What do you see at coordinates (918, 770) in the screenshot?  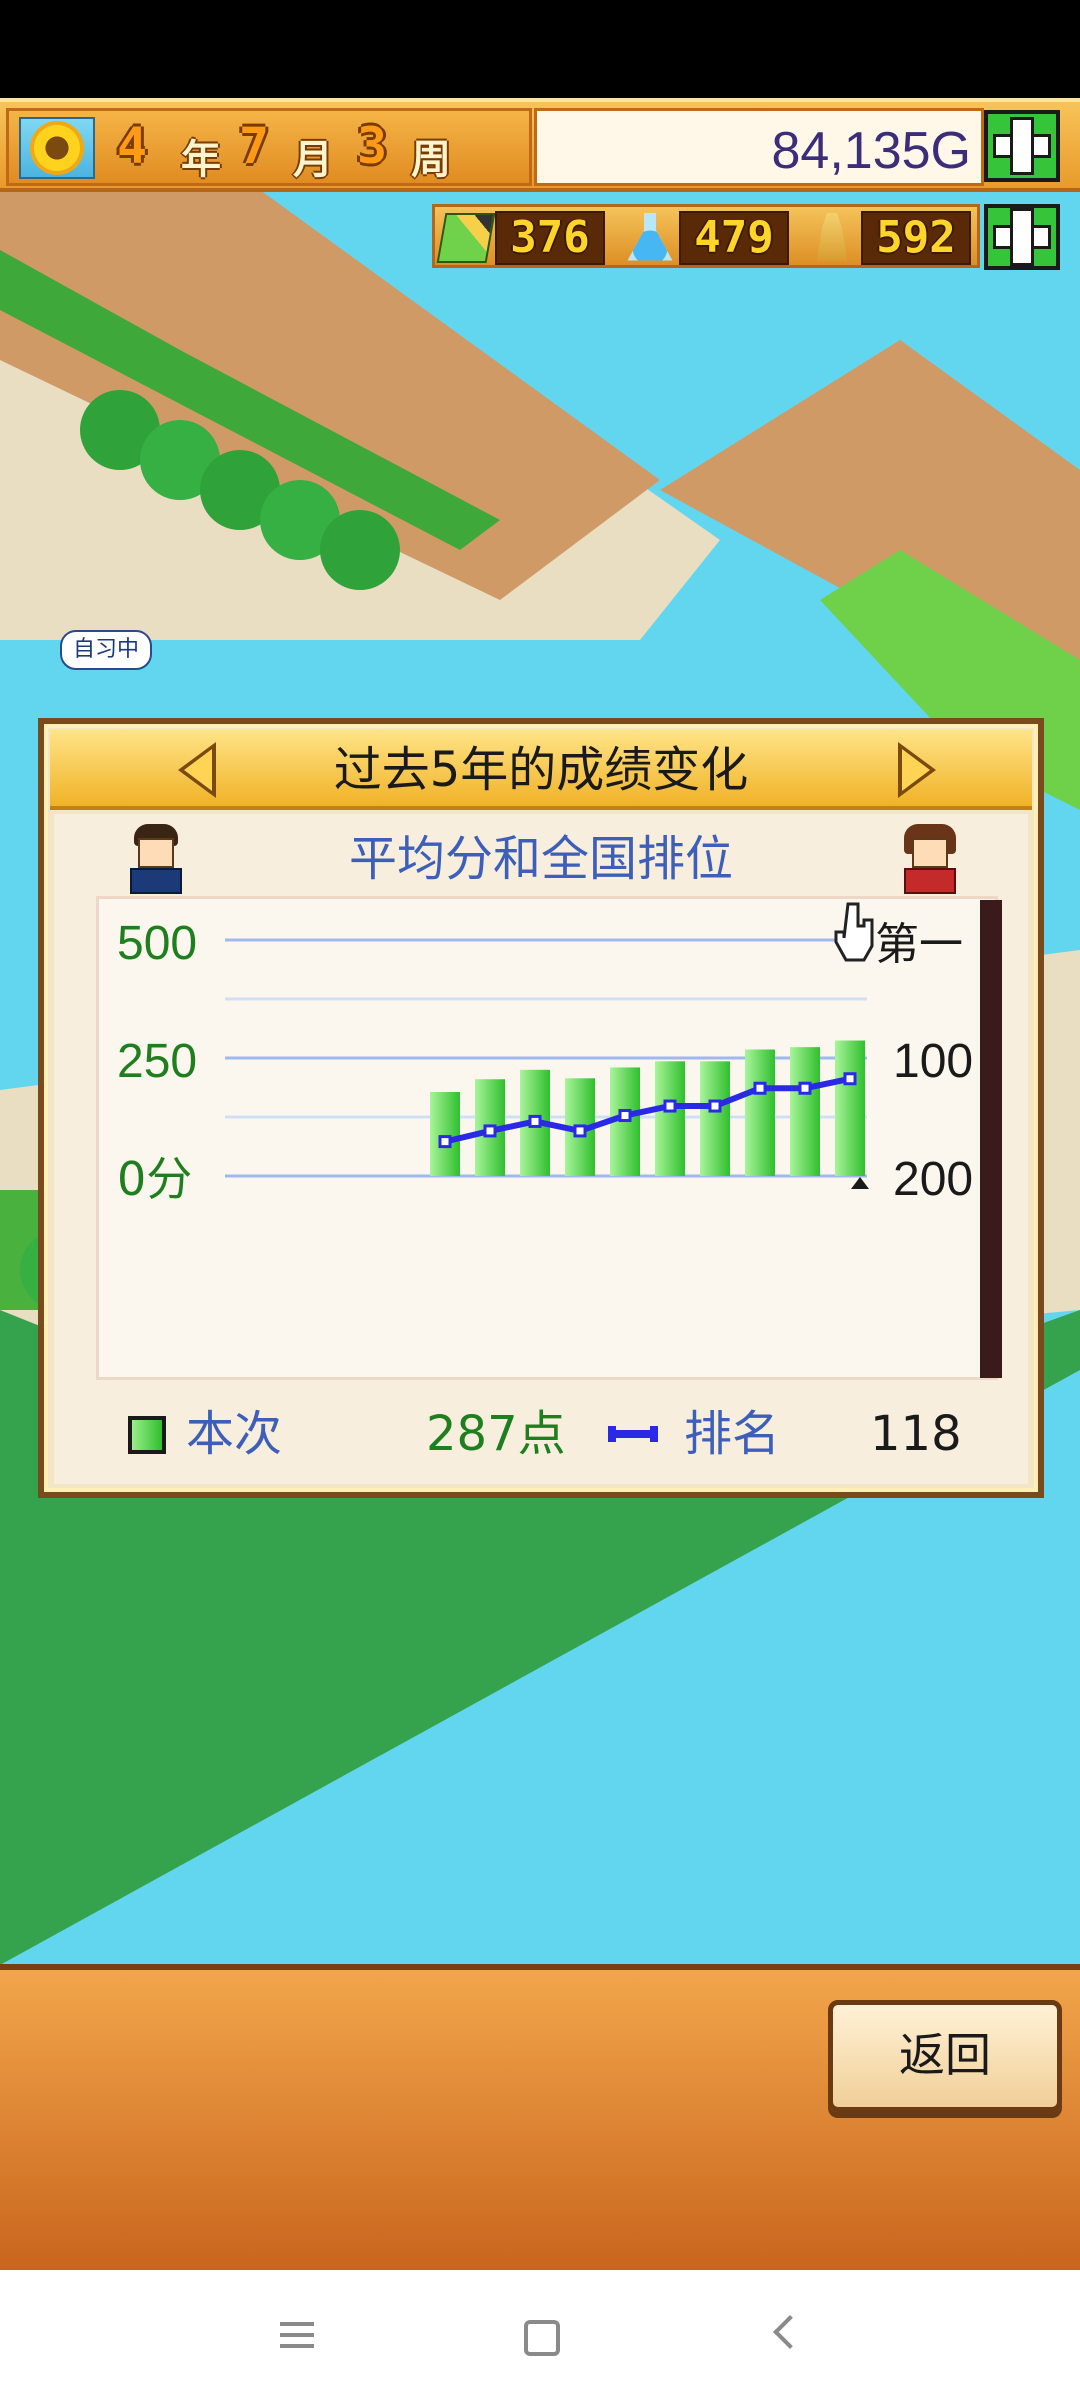 I see `next-page-arrow-icon` at bounding box center [918, 770].